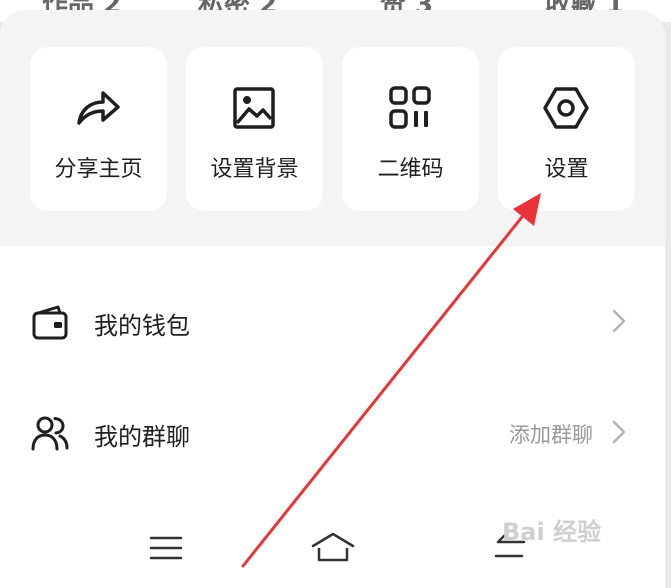  Describe the element at coordinates (410, 107) in the screenshot. I see `qr-code-icon` at that location.